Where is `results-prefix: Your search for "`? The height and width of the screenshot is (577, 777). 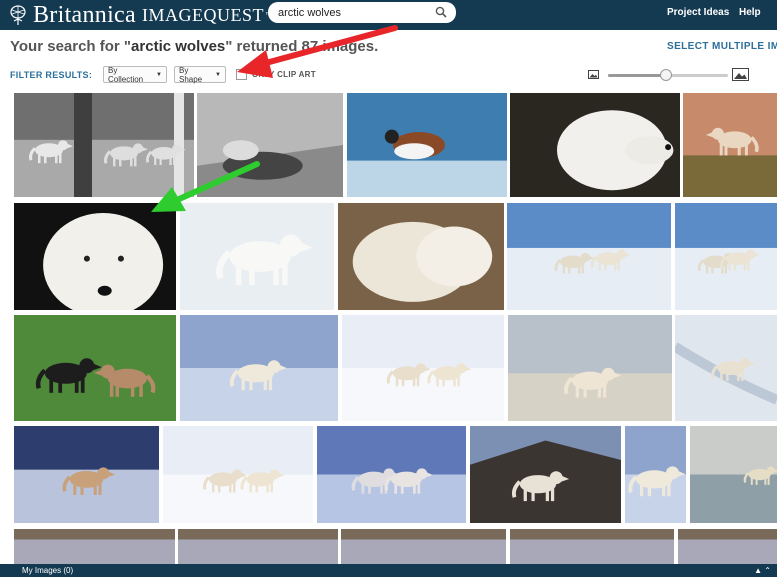
results-prefix: Your search for " is located at coordinates (71, 46).